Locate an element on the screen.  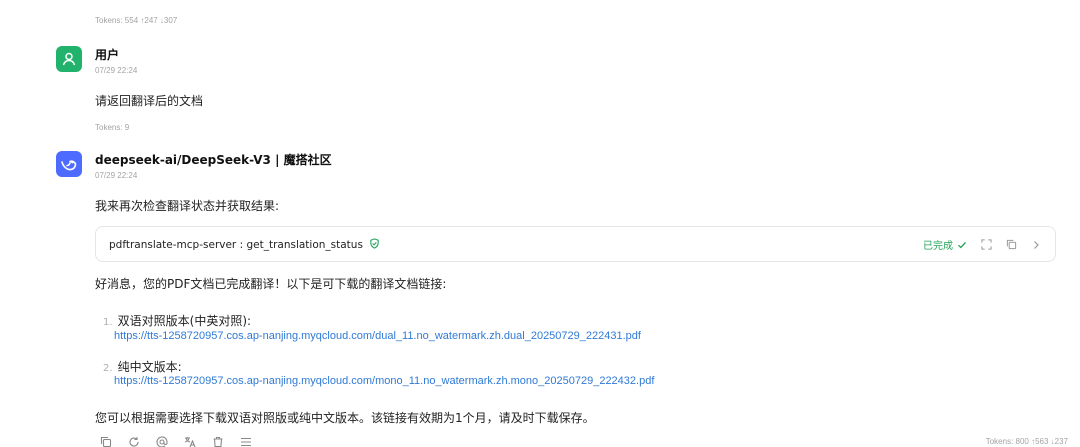
copy-message-button is located at coordinates (106, 441).